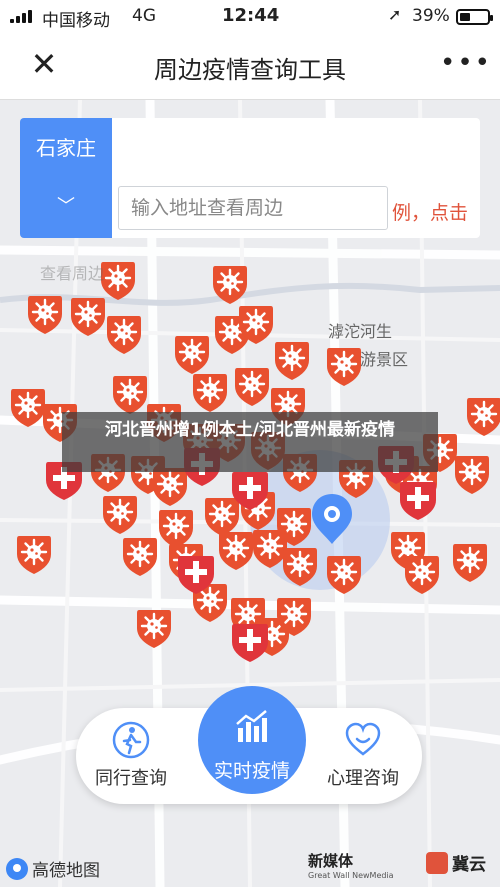  I want to click on jiyun-logo: 冀云, so click(456, 862).